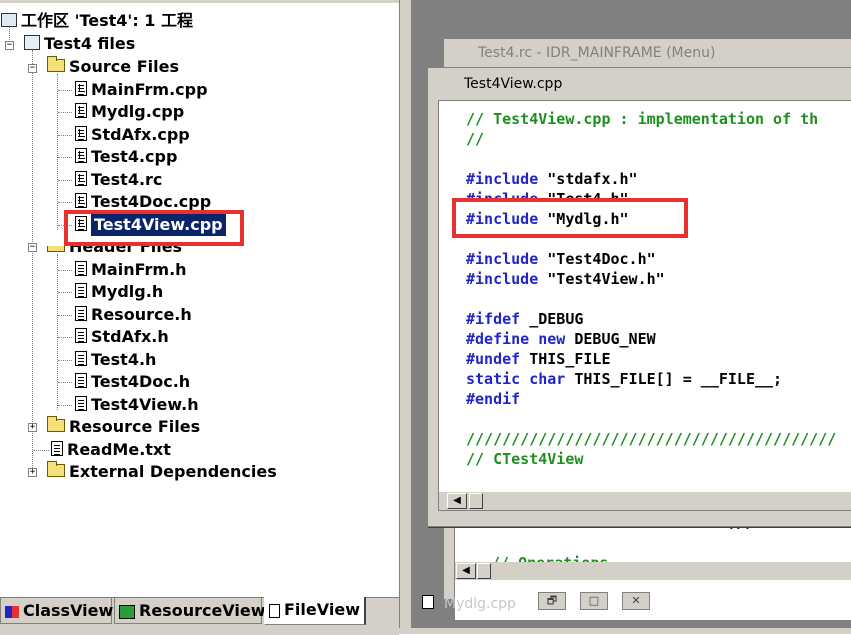 The image size is (851, 635). What do you see at coordinates (132, 382) in the screenshot?
I see `file-item: Test4Doc.h` at bounding box center [132, 382].